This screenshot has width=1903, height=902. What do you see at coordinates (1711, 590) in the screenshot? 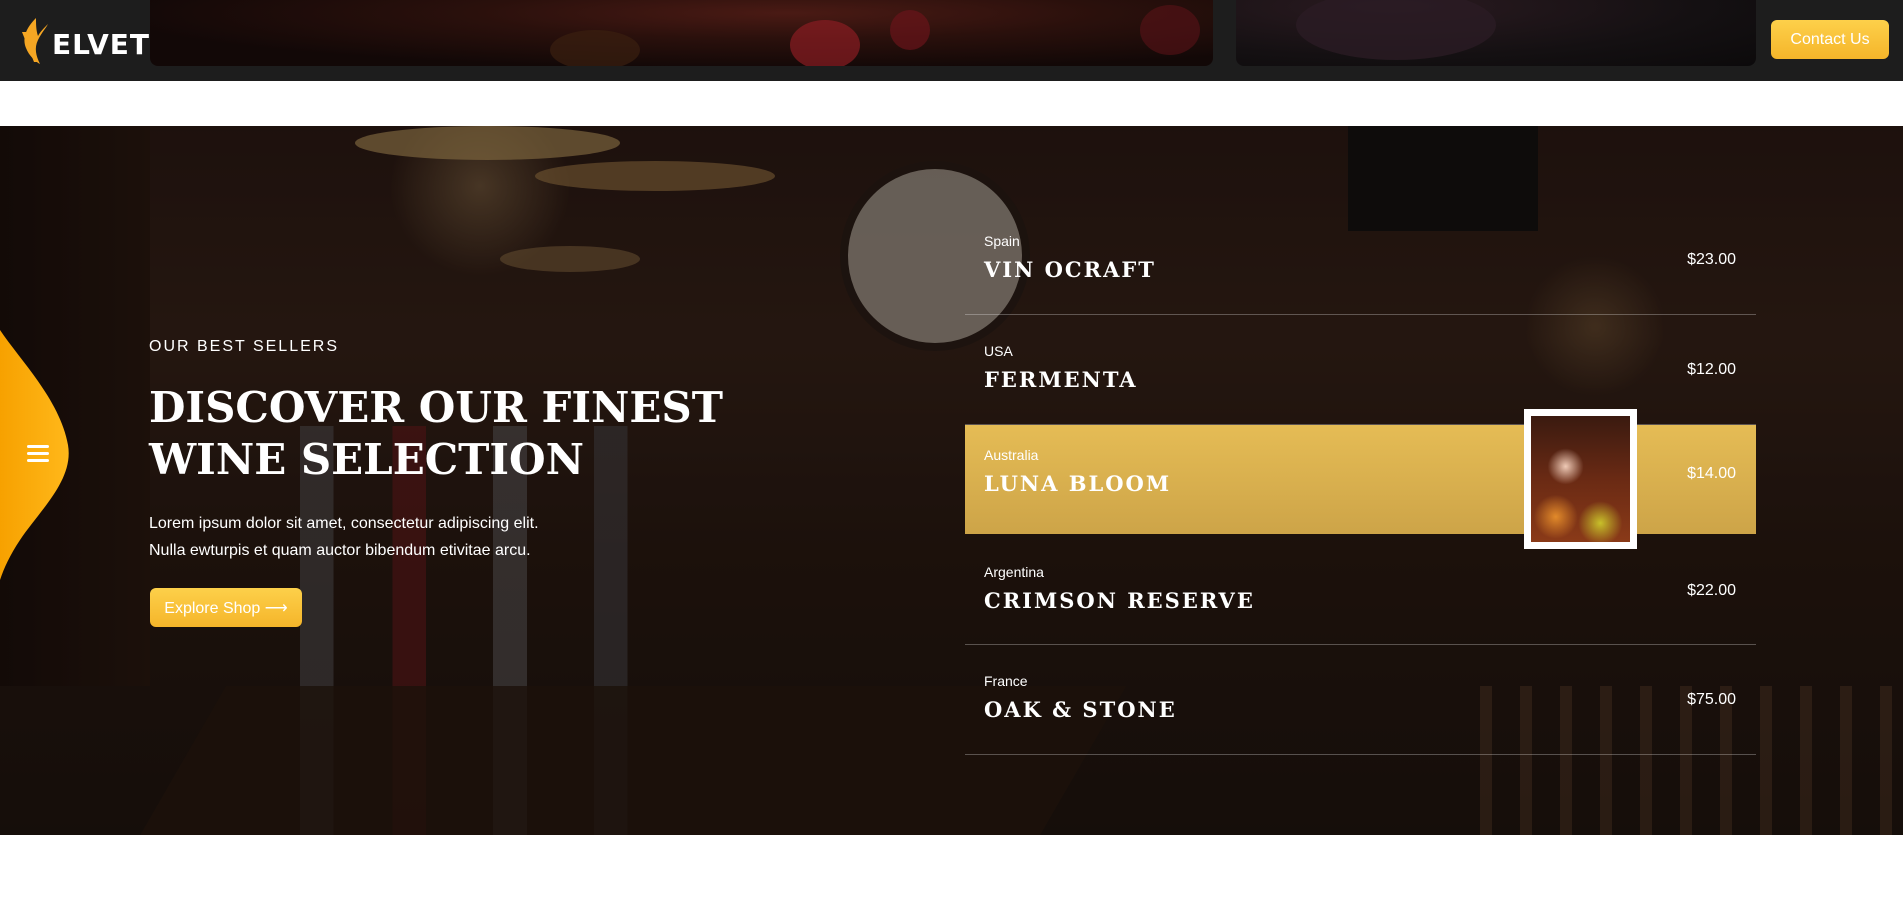
I see `wine-price: $22.00` at bounding box center [1711, 590].